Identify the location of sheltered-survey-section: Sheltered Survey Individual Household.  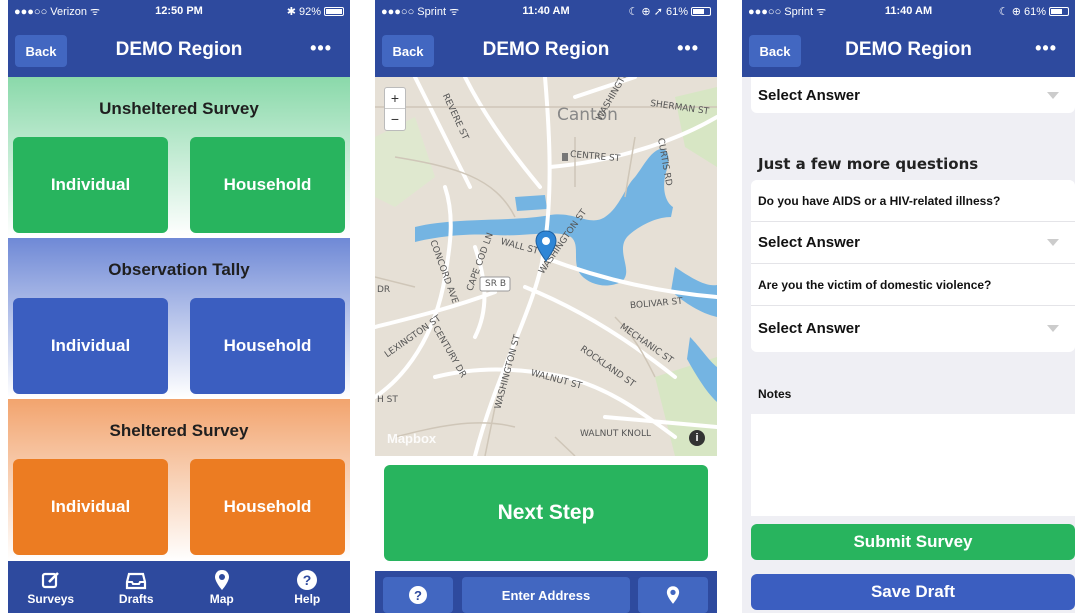
(179, 480).